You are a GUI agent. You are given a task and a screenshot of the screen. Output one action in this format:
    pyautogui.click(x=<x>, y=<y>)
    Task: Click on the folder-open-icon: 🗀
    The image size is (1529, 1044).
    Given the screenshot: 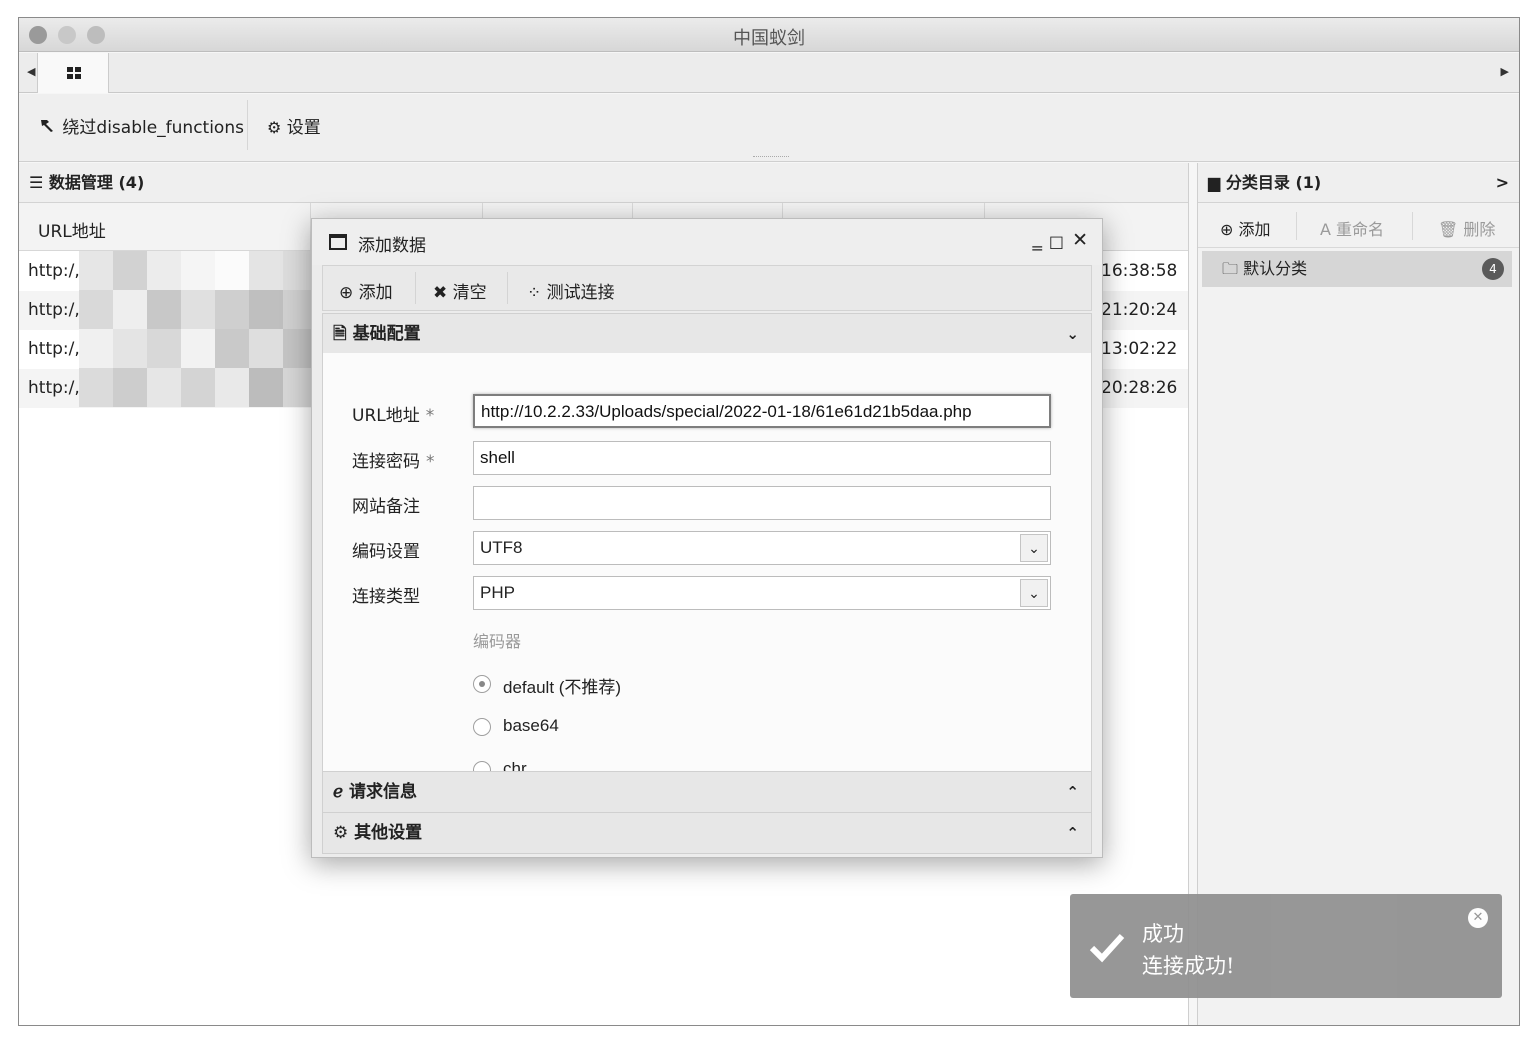 What is the action you would take?
    pyautogui.click(x=1230, y=268)
    